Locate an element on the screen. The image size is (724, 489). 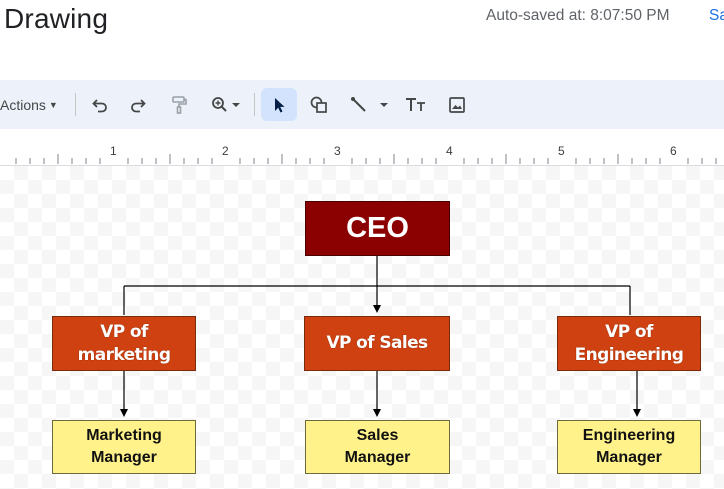
image-icon is located at coordinates (457, 104).